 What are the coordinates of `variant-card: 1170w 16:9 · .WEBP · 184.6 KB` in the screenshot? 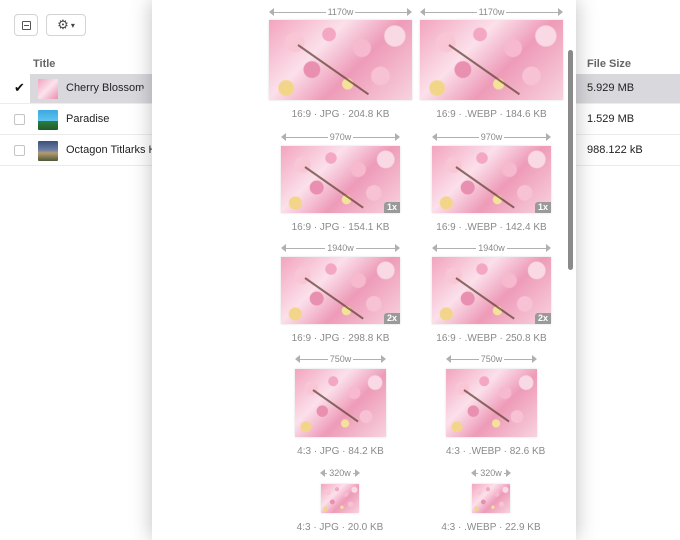 It's located at (491, 63).